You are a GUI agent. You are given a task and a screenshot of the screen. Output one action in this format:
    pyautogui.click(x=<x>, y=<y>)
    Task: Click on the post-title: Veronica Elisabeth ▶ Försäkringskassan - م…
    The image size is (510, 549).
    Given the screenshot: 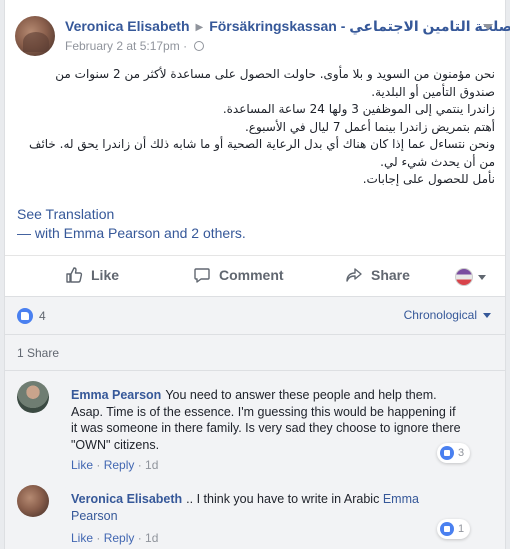 What is the action you would take?
    pyautogui.click(x=287, y=26)
    